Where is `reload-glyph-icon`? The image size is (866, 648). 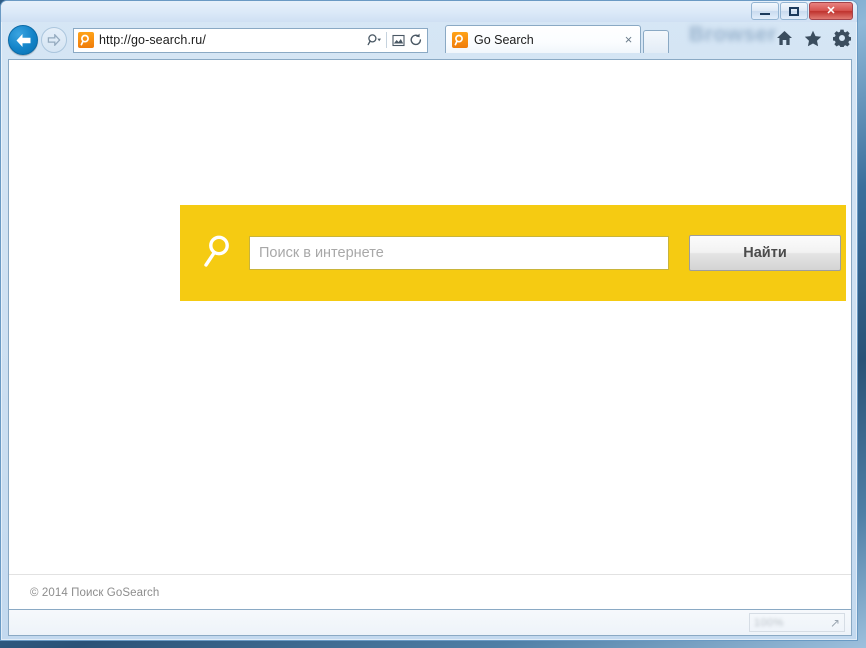 reload-glyph-icon is located at coordinates (415, 39).